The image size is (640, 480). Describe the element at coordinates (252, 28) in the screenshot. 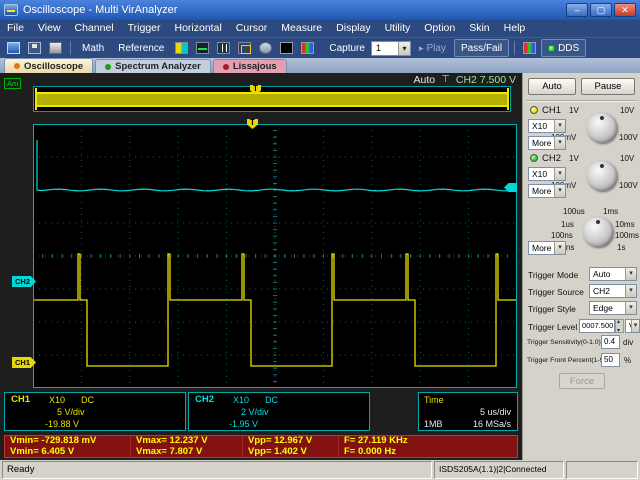

I see `menu-cursor: Cursor` at that location.